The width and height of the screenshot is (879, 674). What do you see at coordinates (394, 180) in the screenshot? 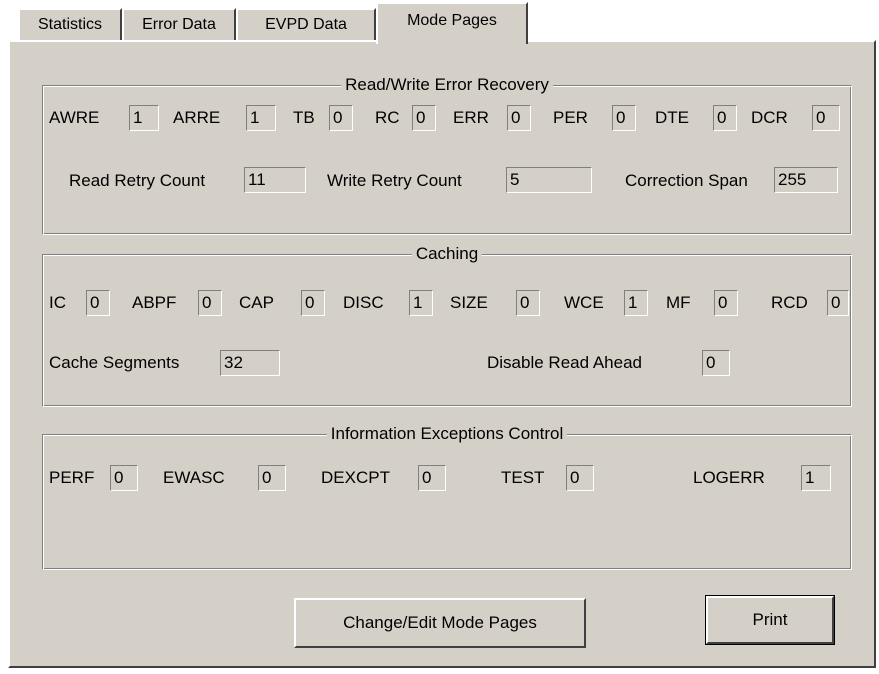
I see `write-retry-count-label: Write Retry Count` at bounding box center [394, 180].